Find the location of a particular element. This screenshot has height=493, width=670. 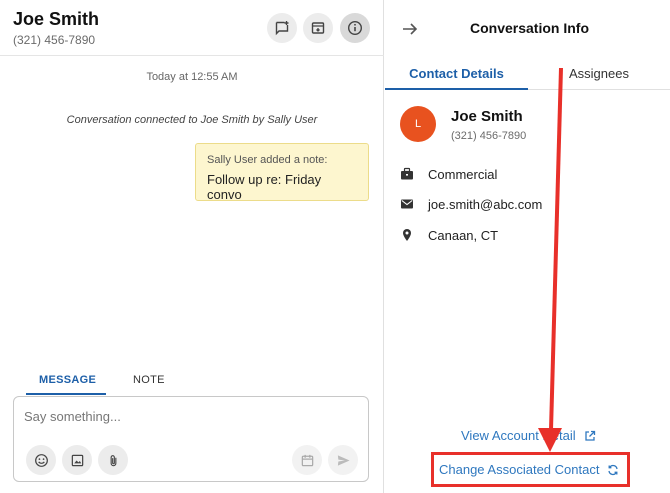

paperclip-icon is located at coordinates (113, 460).